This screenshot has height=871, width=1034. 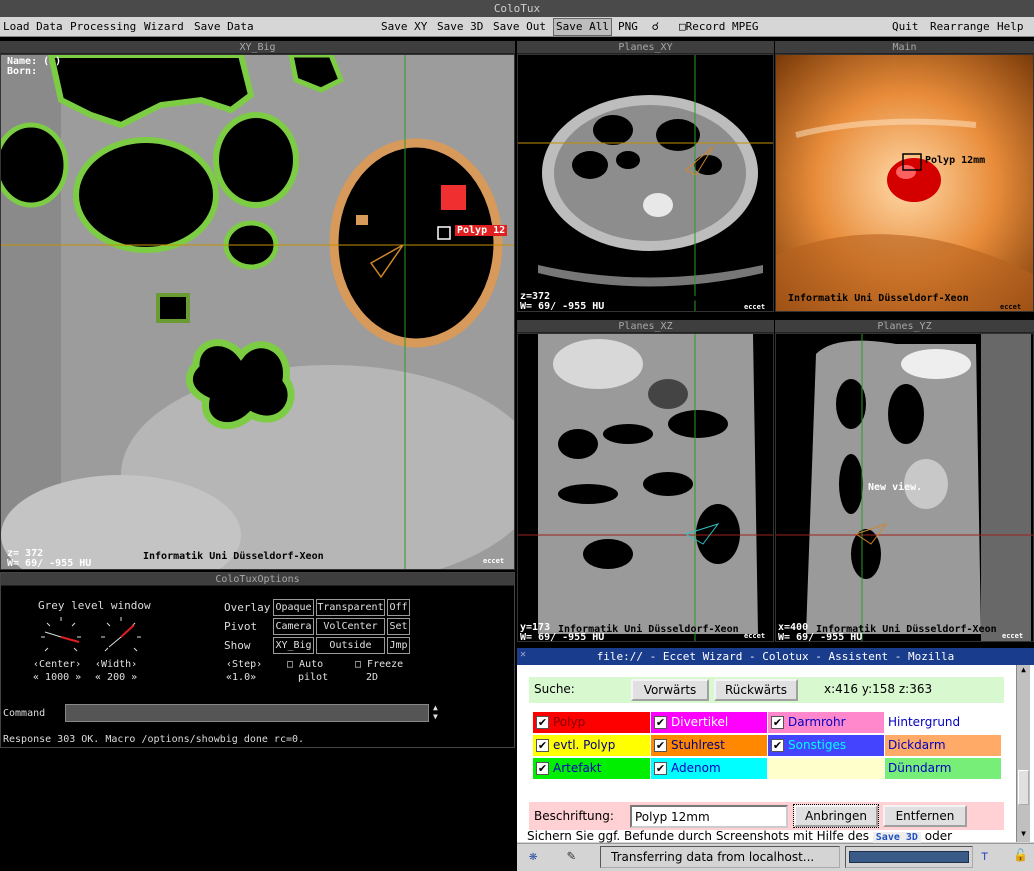 What do you see at coordinates (1023, 787) in the screenshot?
I see `scrollbar-thumb` at bounding box center [1023, 787].